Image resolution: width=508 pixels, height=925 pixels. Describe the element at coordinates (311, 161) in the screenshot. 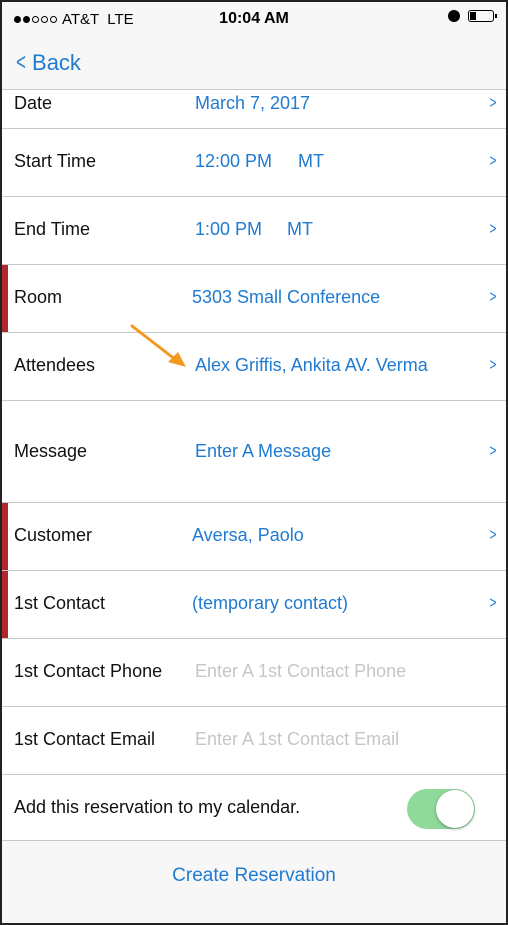

I see `start-time-zone: MT` at that location.